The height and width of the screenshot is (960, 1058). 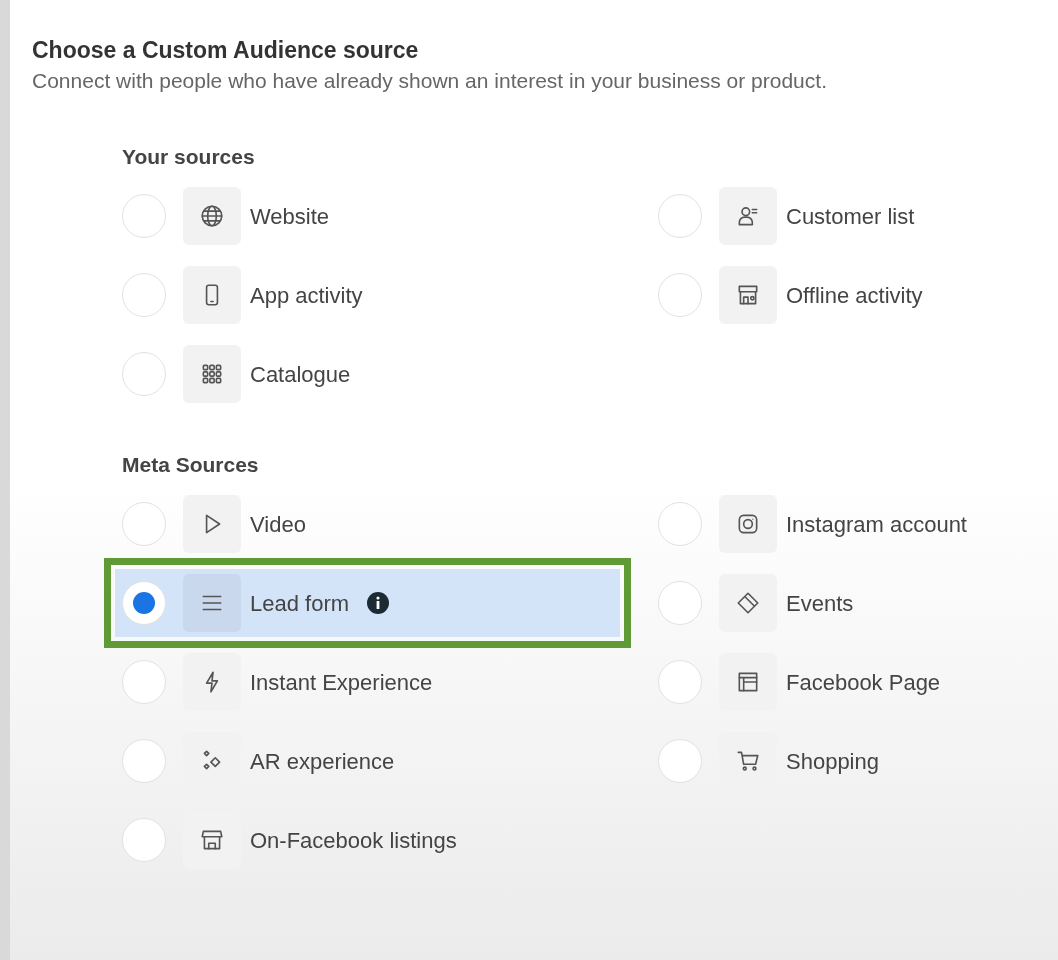 I want to click on dialog-title: Choose a Custom Audience source, so click(x=226, y=50).